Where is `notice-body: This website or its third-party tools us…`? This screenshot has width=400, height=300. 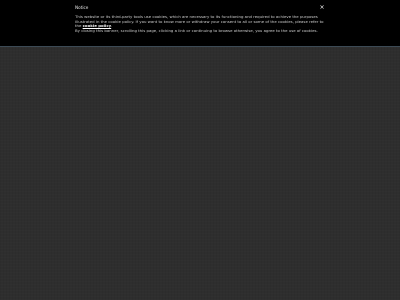
notice-body: This website or its third-party tools us… is located at coordinates (201, 23).